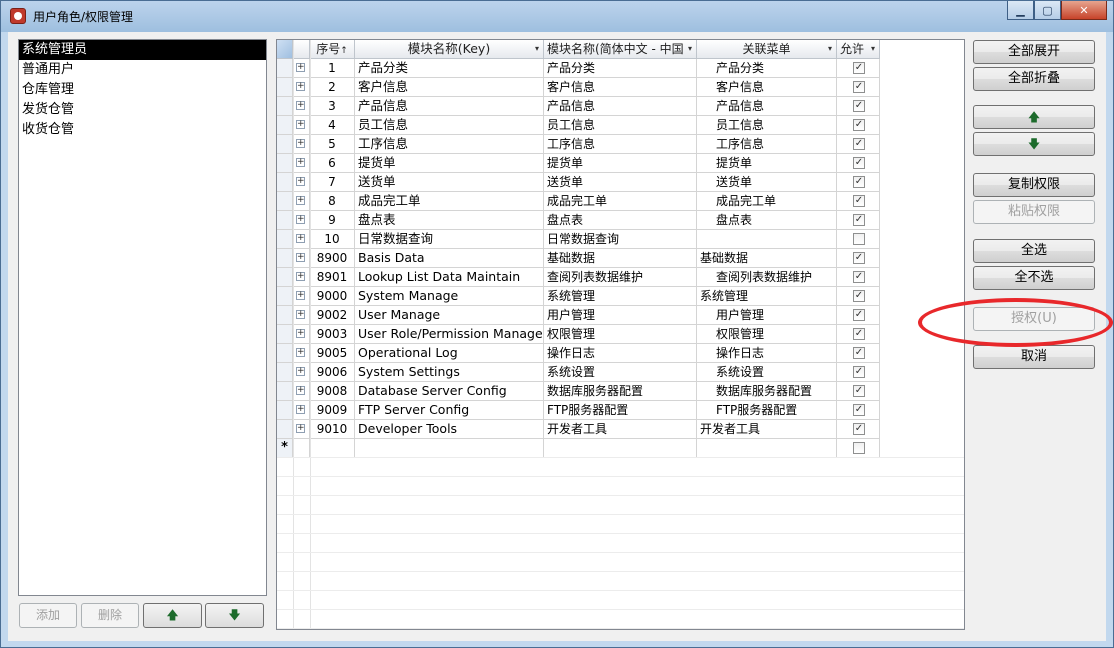  Describe the element at coordinates (620, 258) in the screenshot. I see `module-name-cell: 基础数据` at that location.